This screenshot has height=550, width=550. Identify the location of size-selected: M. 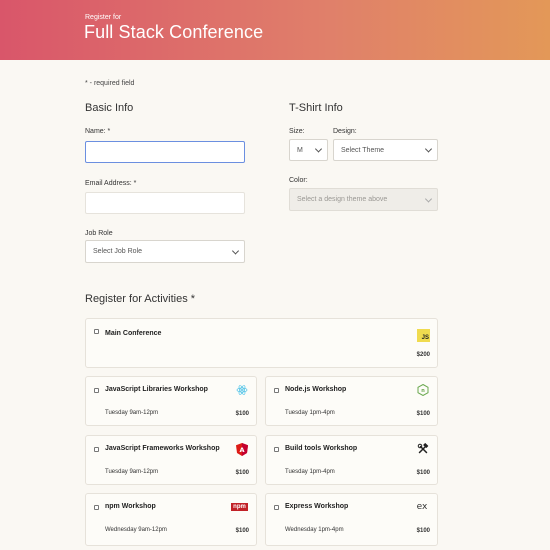
(300, 150).